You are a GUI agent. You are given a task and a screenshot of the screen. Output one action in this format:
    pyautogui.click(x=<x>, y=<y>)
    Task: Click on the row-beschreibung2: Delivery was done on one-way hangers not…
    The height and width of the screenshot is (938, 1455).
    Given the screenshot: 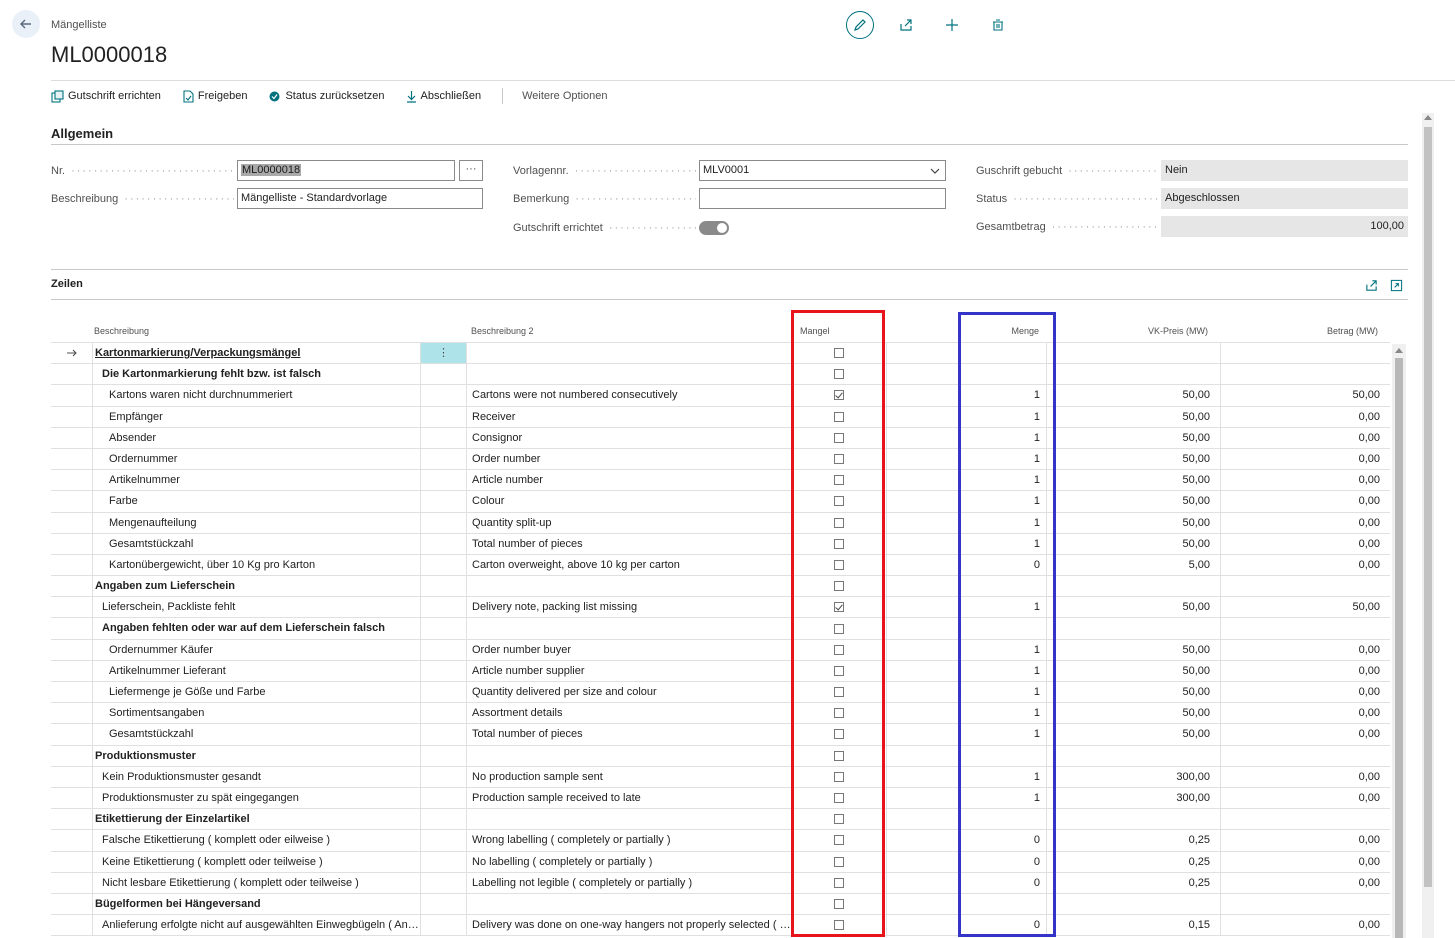 What is the action you would take?
    pyautogui.click(x=629, y=925)
    